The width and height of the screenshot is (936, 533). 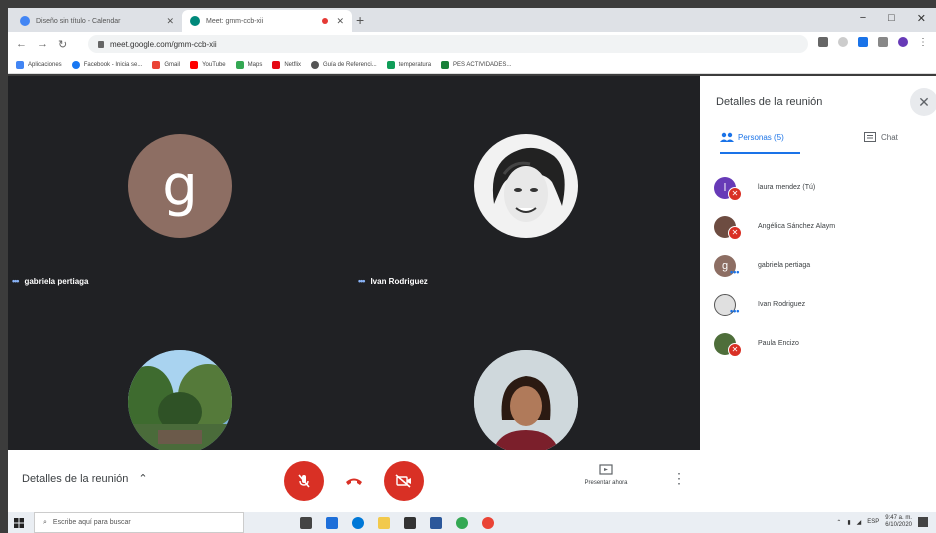 I want to click on bookmark-item: Netflix, so click(x=286, y=64).